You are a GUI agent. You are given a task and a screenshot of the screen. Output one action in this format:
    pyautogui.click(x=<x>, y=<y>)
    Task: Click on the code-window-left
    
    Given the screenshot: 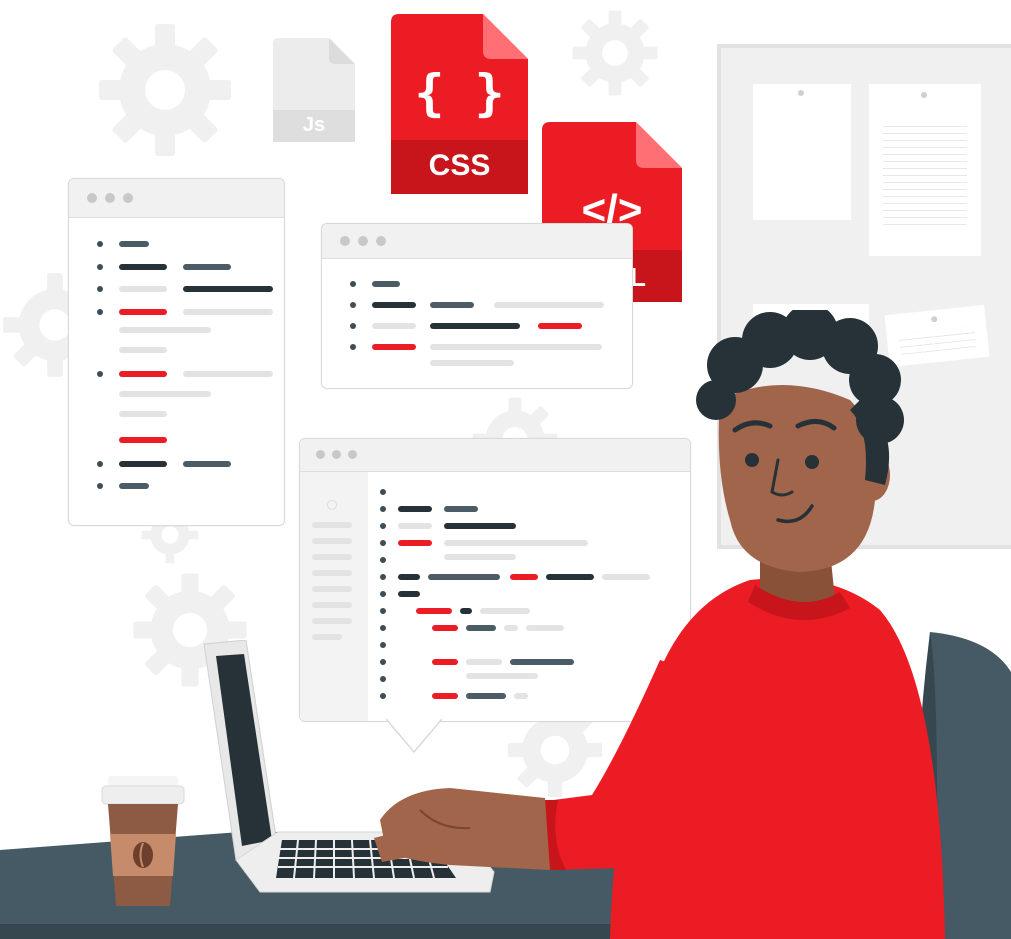 What is the action you would take?
    pyautogui.click(x=176, y=352)
    